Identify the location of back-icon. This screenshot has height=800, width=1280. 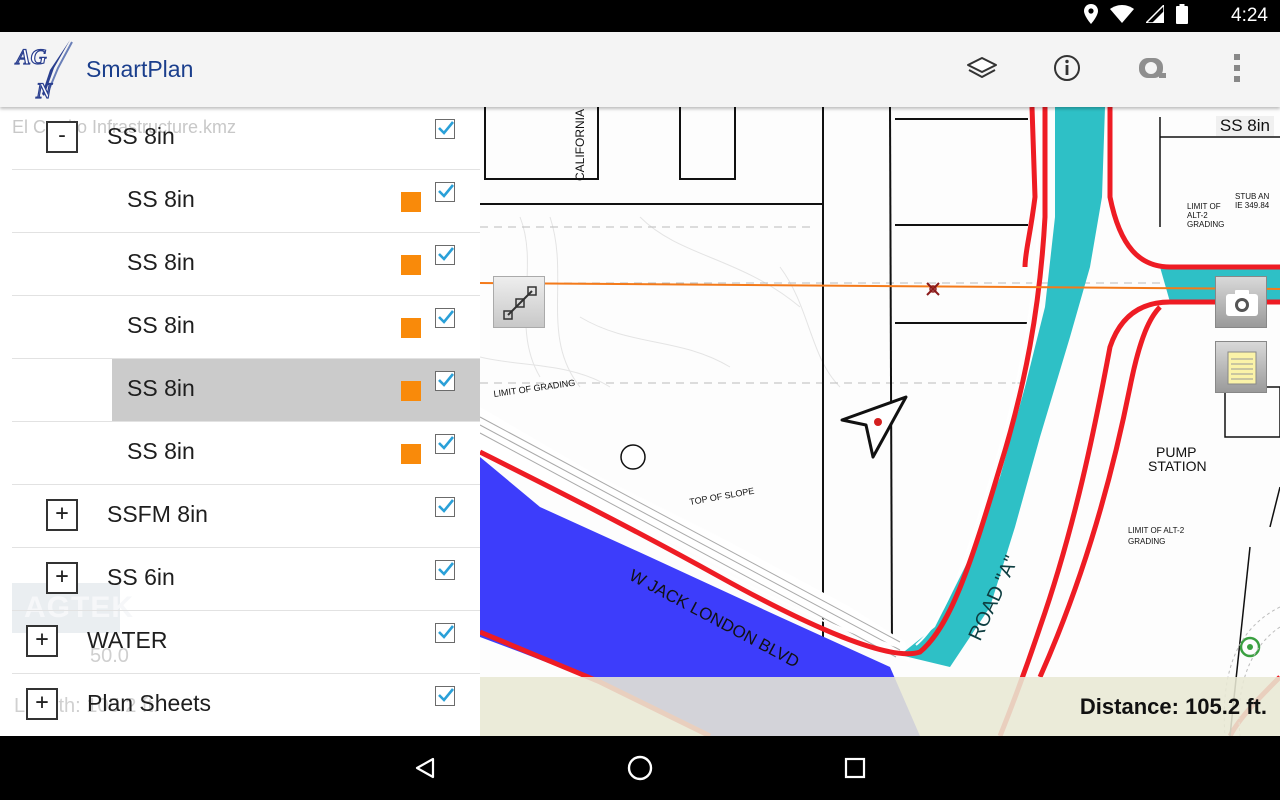
(425, 768).